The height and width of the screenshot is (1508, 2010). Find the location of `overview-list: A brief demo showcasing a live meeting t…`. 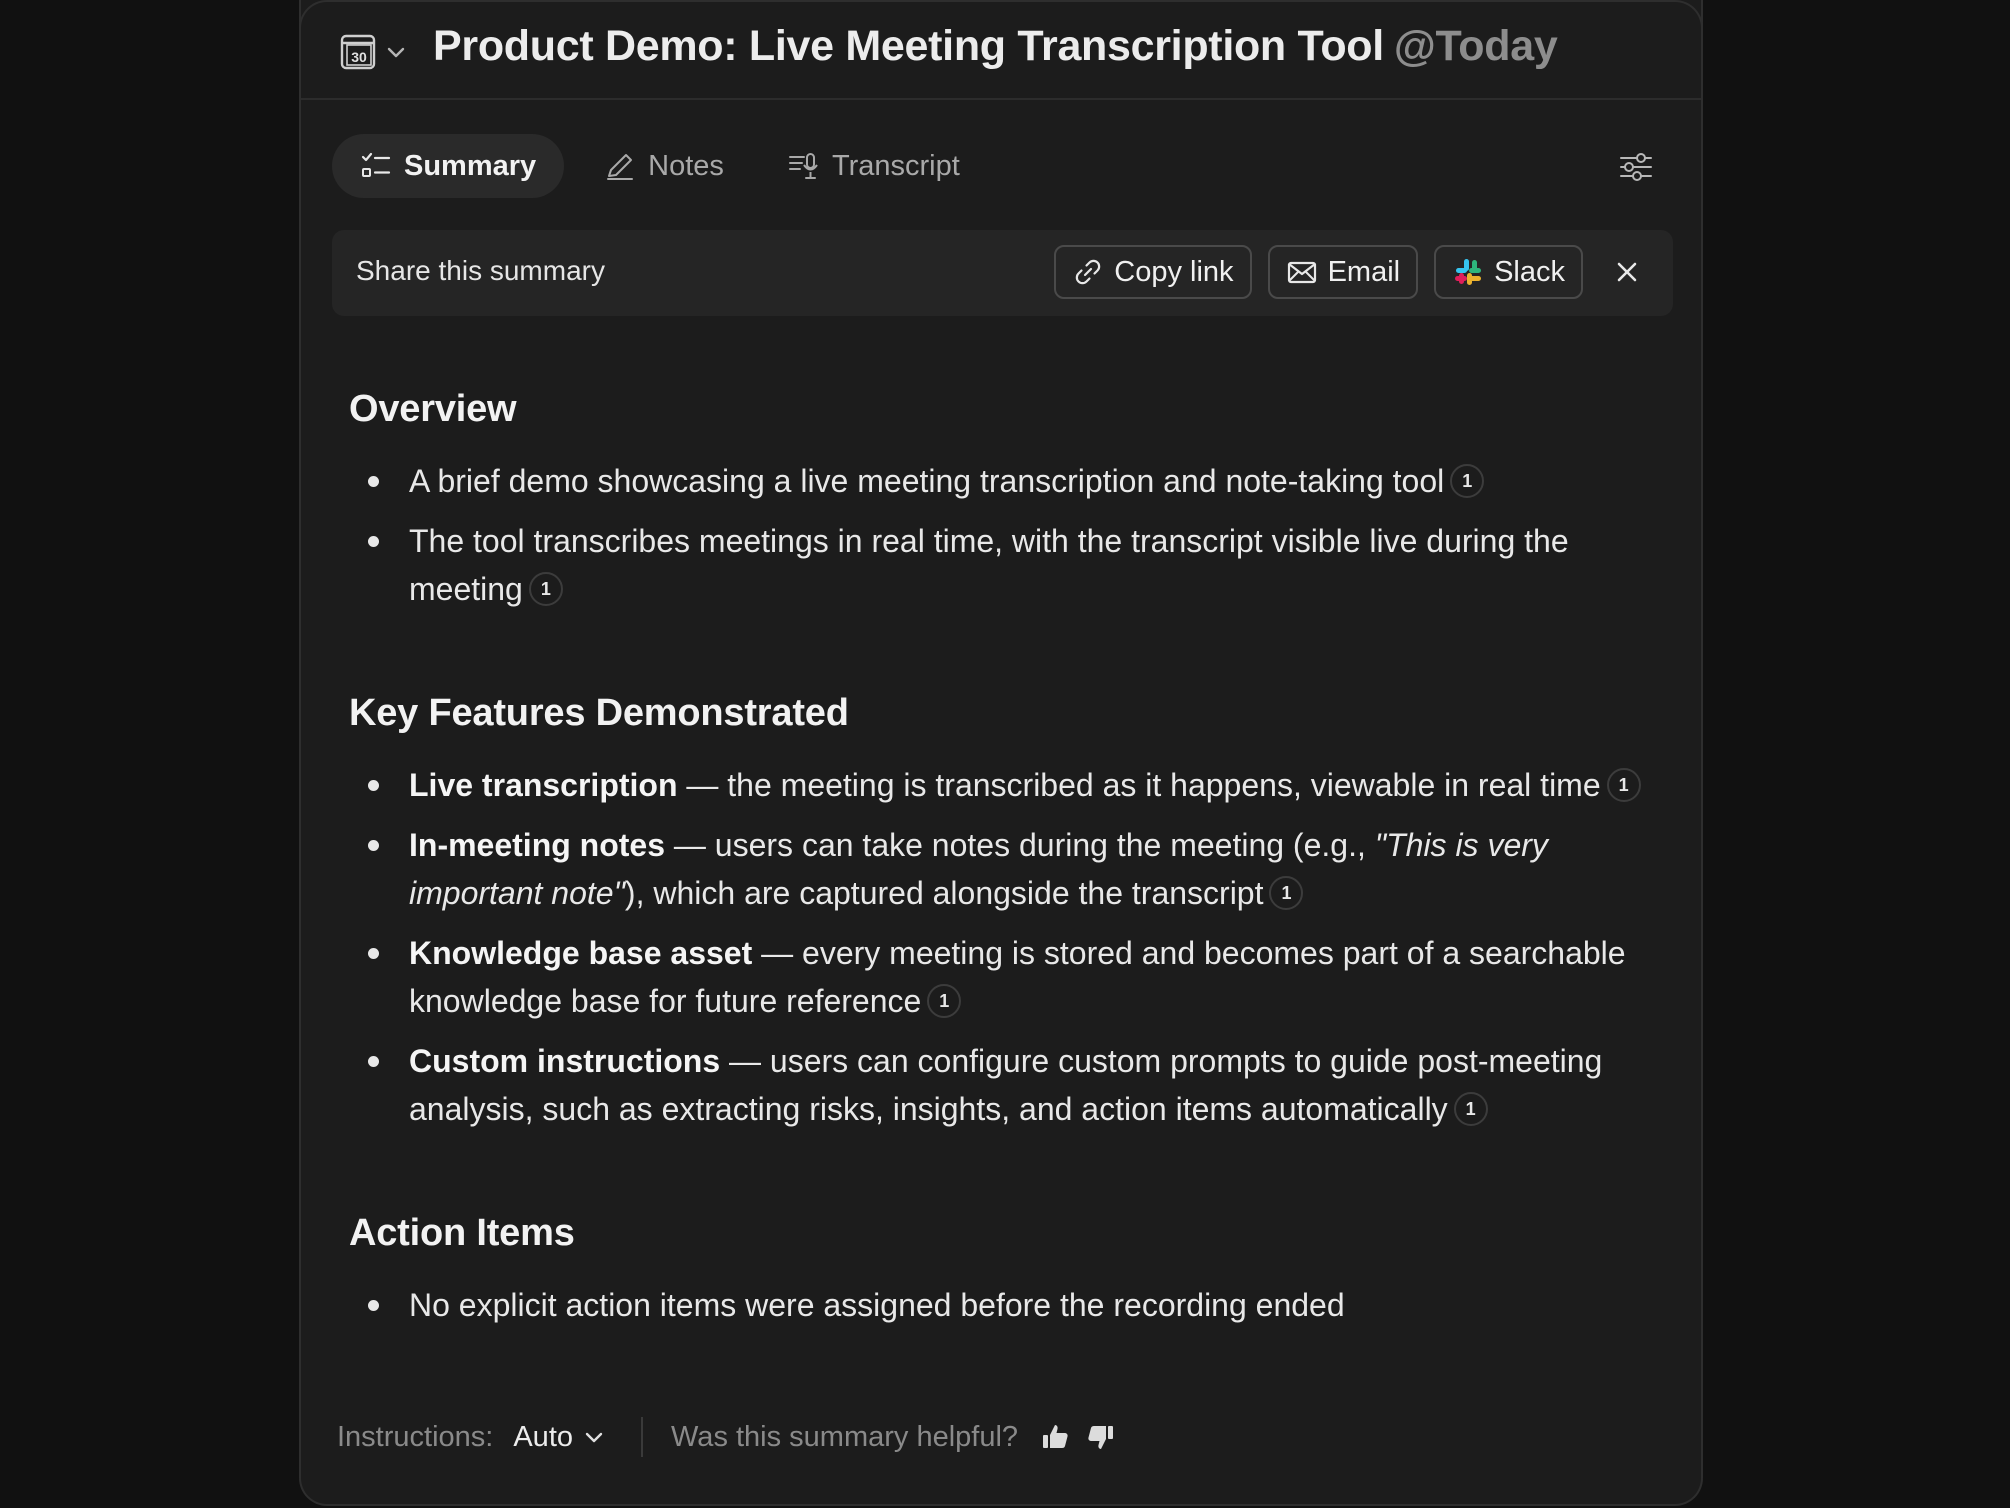

overview-list: A brief demo showcasing a live meeting t… is located at coordinates (999, 535).